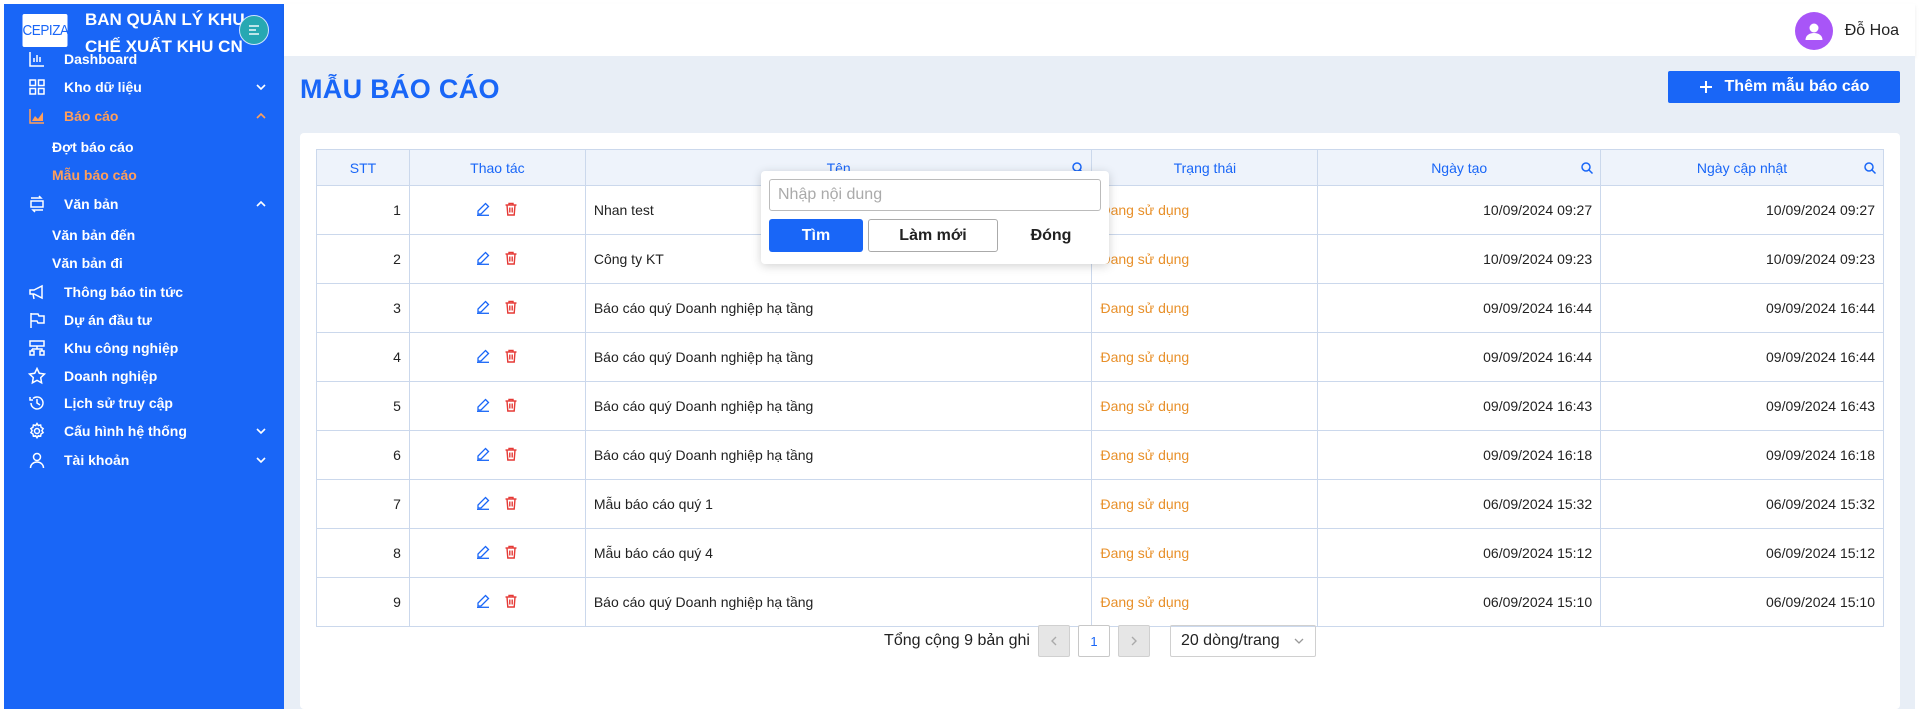  What do you see at coordinates (144, 460) in the screenshot?
I see `sidebar-item-tai-khoan: Tài khoản` at bounding box center [144, 460].